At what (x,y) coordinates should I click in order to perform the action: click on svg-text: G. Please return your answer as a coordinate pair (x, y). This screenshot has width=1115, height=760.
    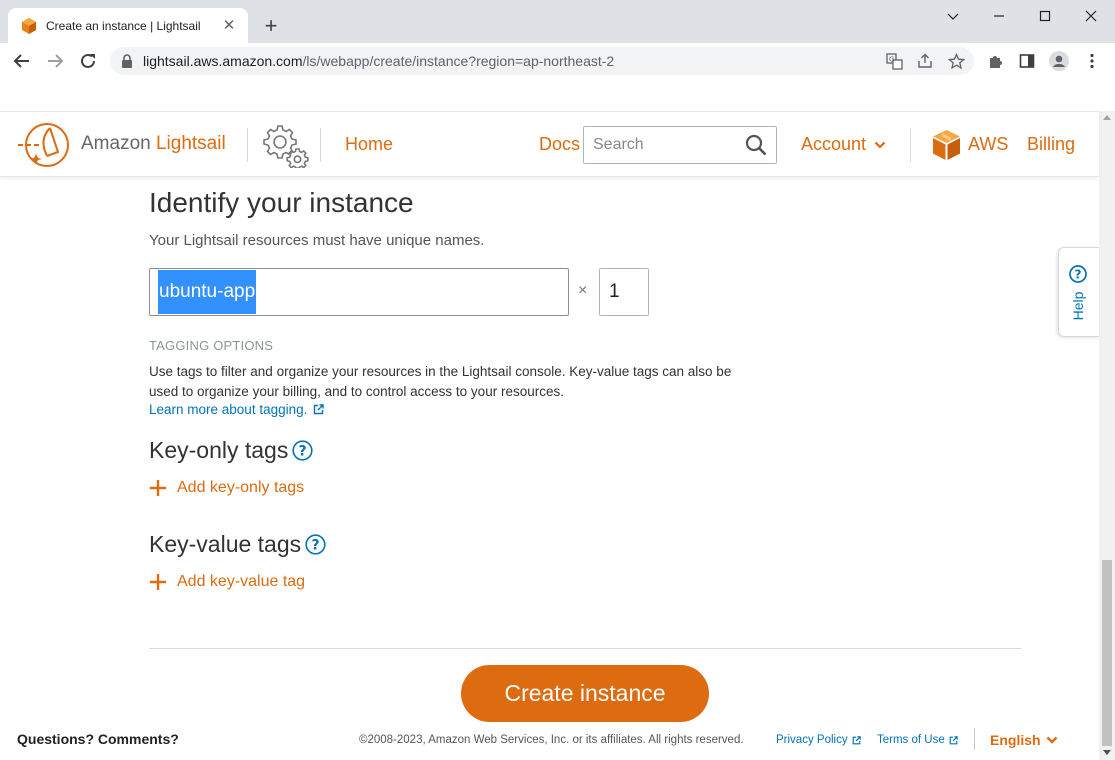
    Looking at the image, I should click on (891, 59).